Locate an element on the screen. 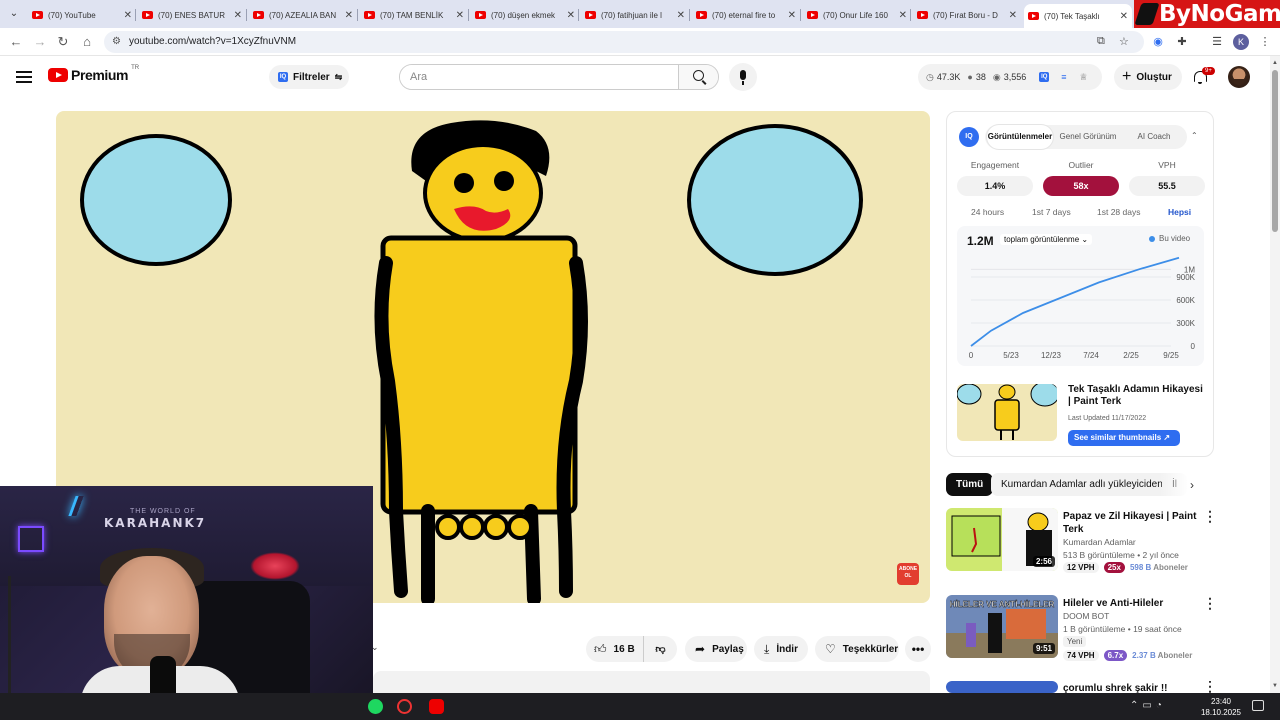 The image size is (1280, 720). system-tray-icons: ⌃▭◔ is located at coordinates (1148, 705).